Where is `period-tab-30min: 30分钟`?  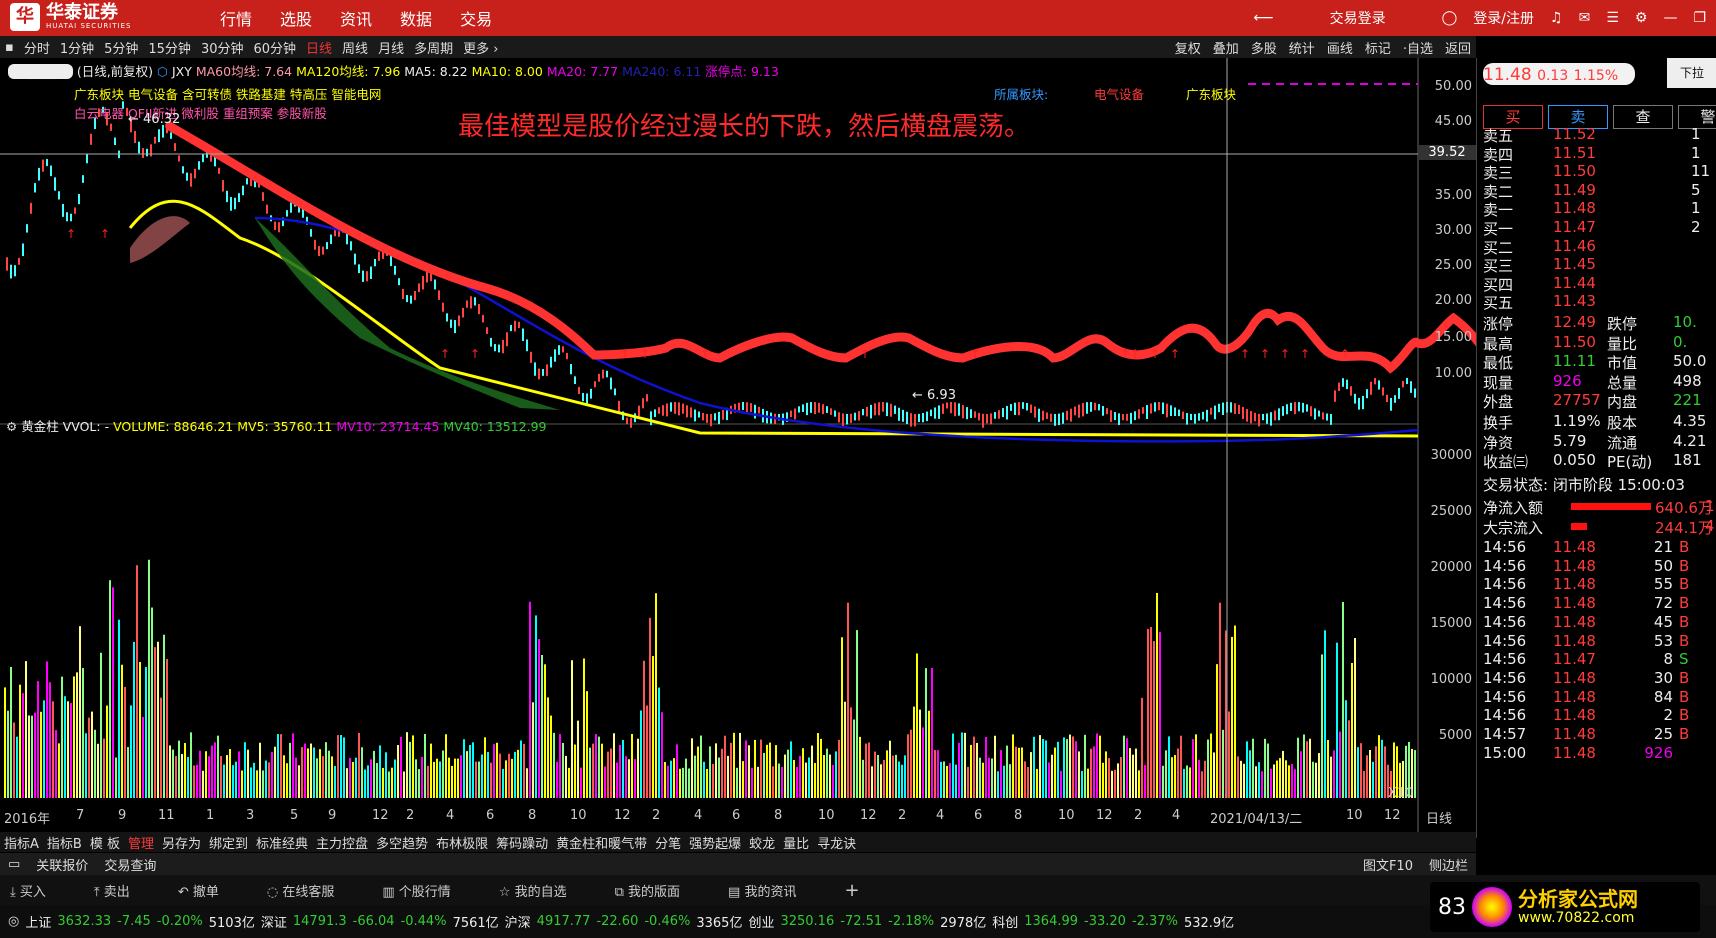 period-tab-30min: 30分钟 is located at coordinates (222, 47).